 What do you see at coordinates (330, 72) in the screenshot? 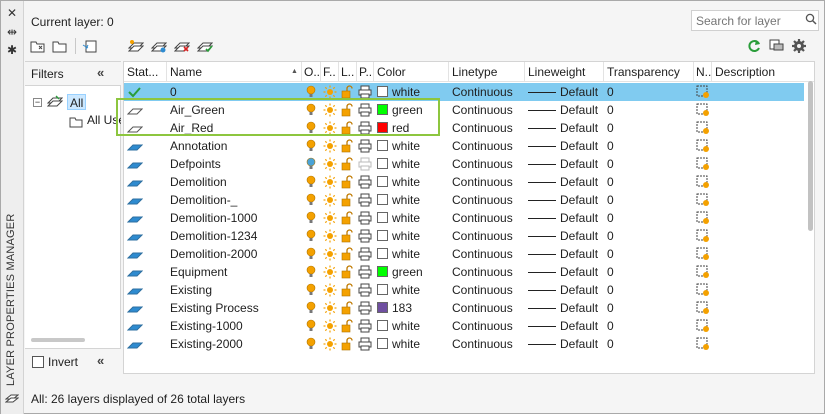
I see `column-header-freeze: F..` at bounding box center [330, 72].